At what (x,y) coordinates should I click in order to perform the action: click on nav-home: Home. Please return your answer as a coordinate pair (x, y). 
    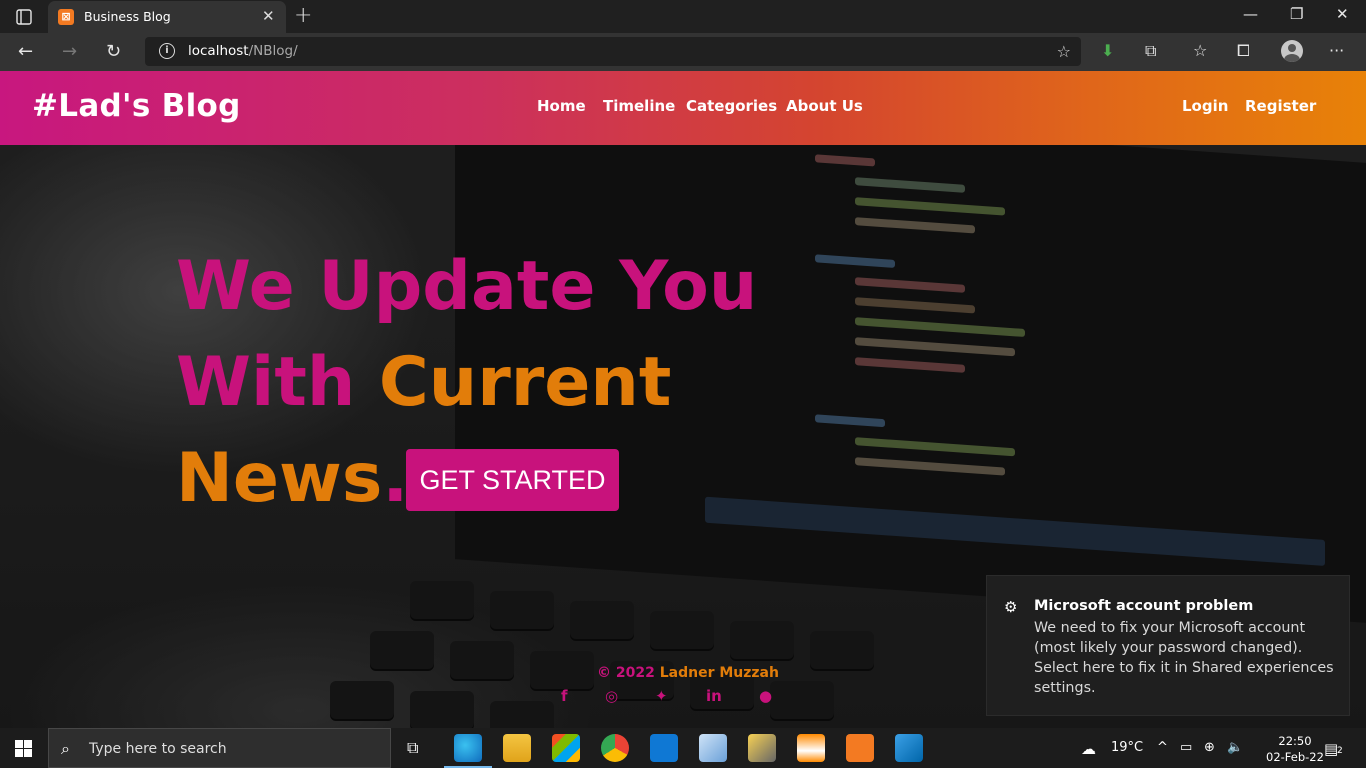
    Looking at the image, I should click on (561, 106).